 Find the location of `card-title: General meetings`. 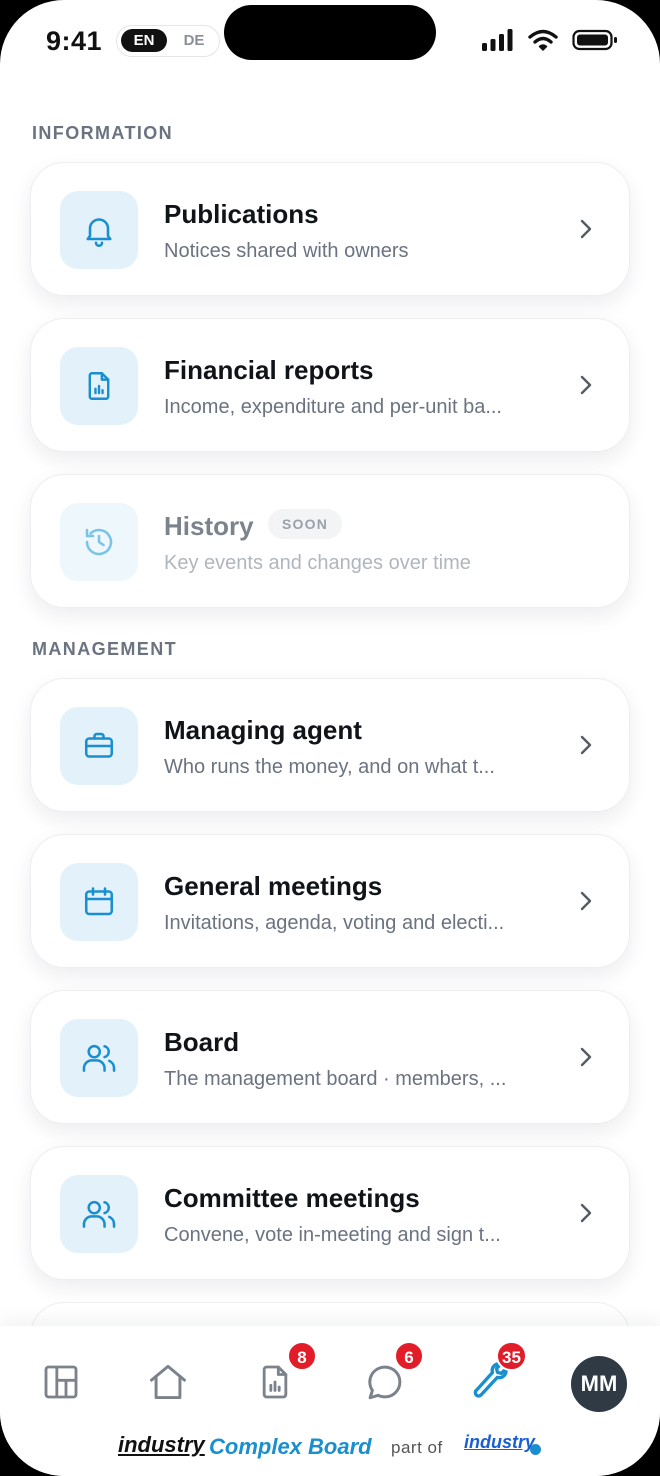

card-title: General meetings is located at coordinates (273, 886).